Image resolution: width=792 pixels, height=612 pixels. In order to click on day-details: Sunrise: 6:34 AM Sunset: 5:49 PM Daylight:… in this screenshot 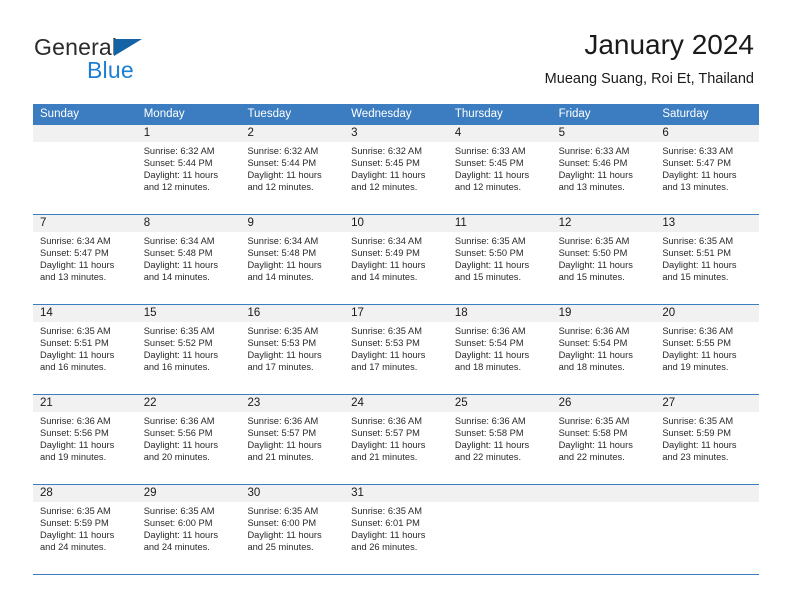, I will do `click(396, 257)`.